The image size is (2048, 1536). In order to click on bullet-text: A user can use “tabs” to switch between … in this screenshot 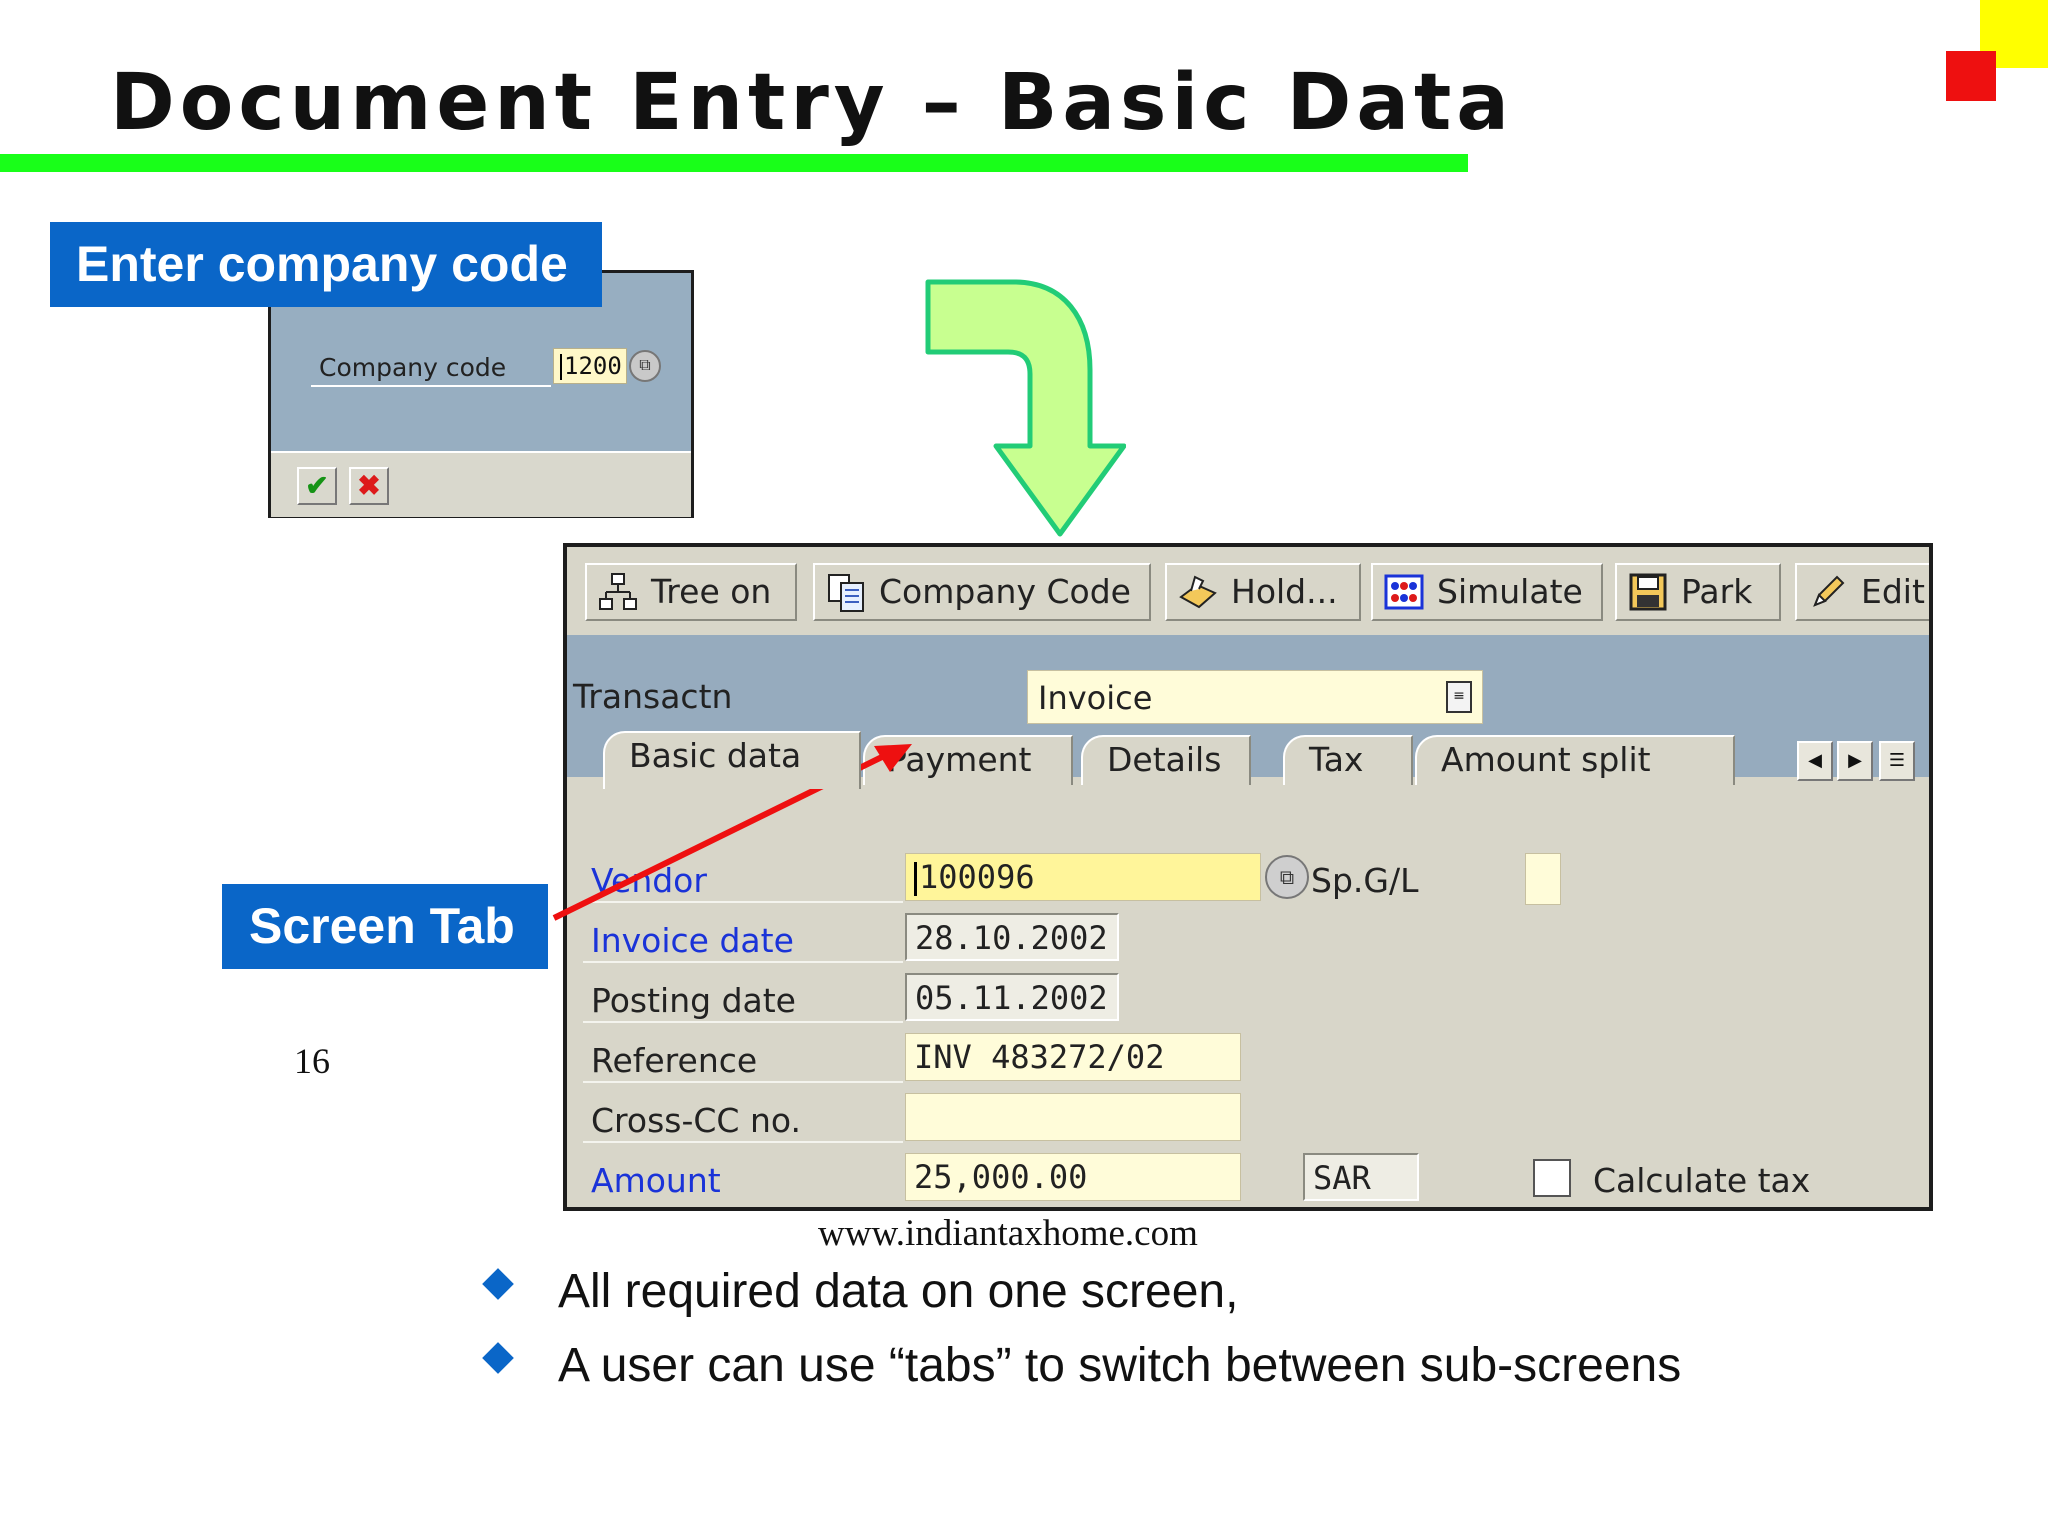, I will do `click(1120, 1365)`.